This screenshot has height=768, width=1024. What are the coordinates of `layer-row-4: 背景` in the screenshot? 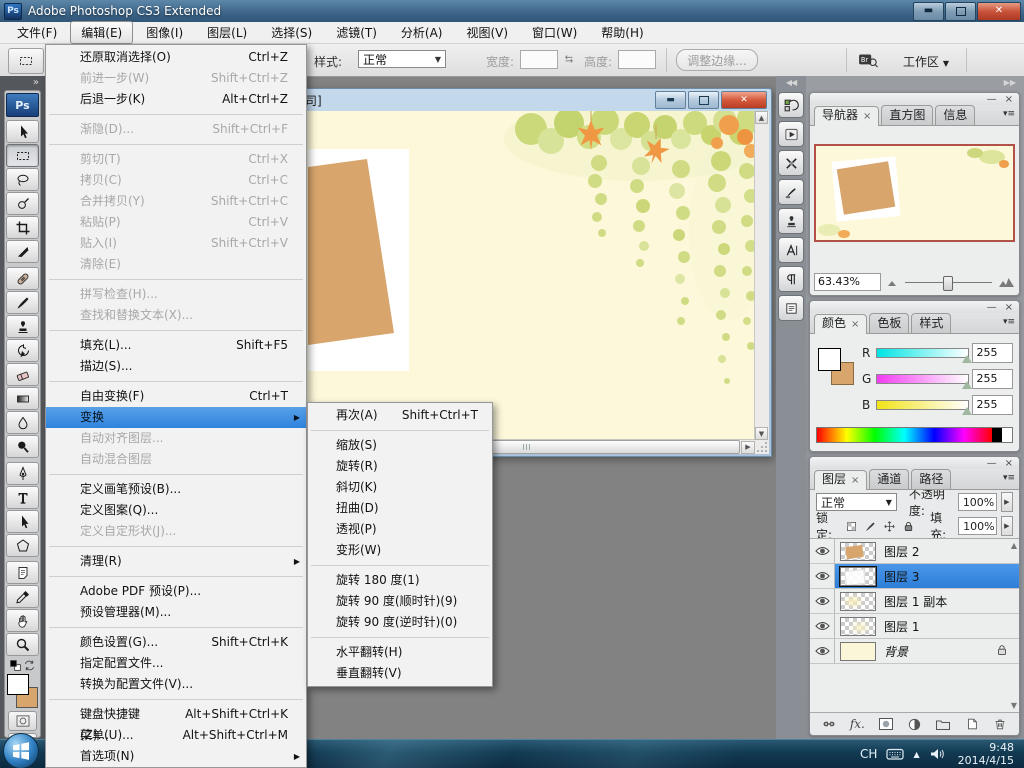 It's located at (914, 651).